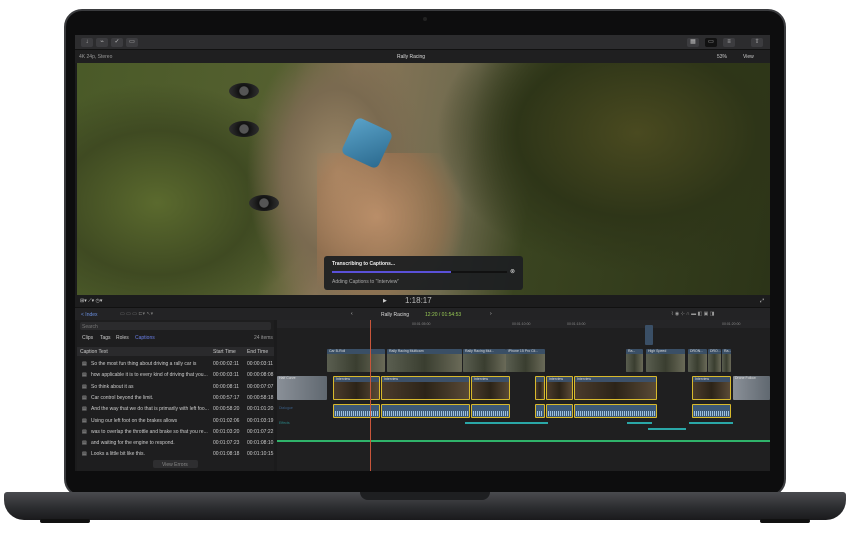 Image resolution: width=850 pixels, height=539 pixels. I want to click on ruler-tick: 00:01:10:00, so click(521, 323).